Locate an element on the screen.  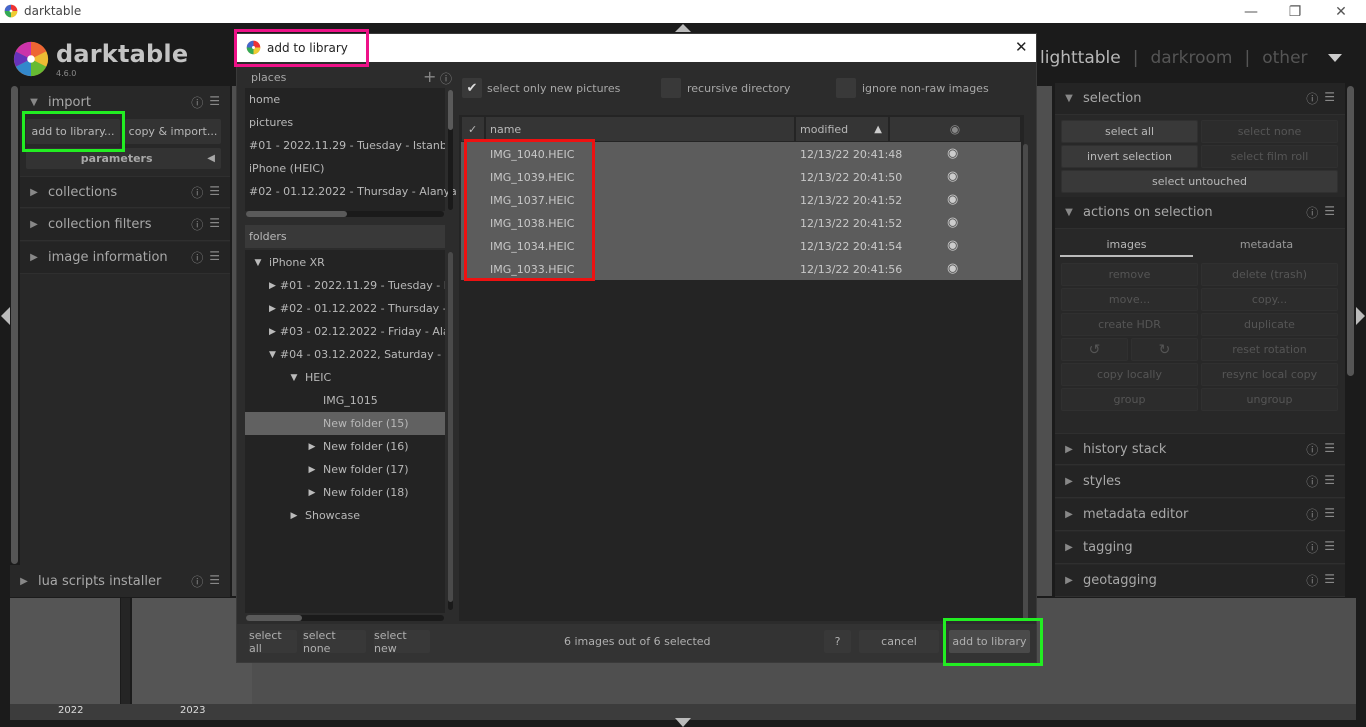
module-image-information-header: ▶ image information ⓘ ☰ is located at coordinates (125, 258).